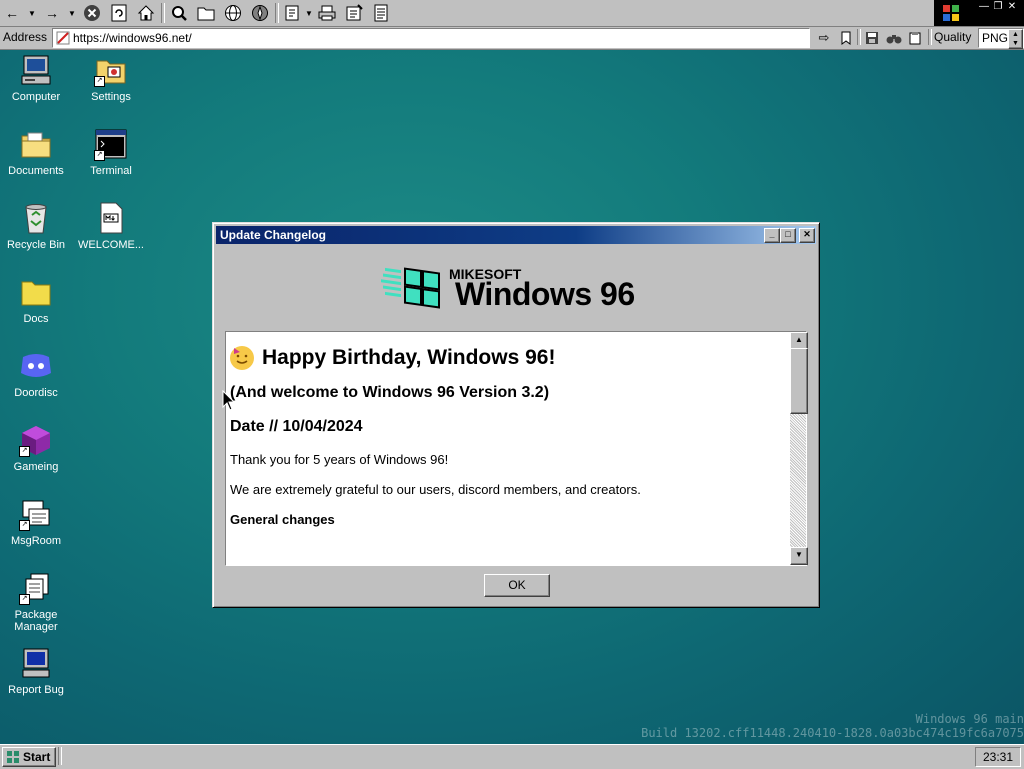 The height and width of the screenshot is (769, 1024). Describe the element at coordinates (951, 13) in the screenshot. I see `windows-flag-icon` at that location.